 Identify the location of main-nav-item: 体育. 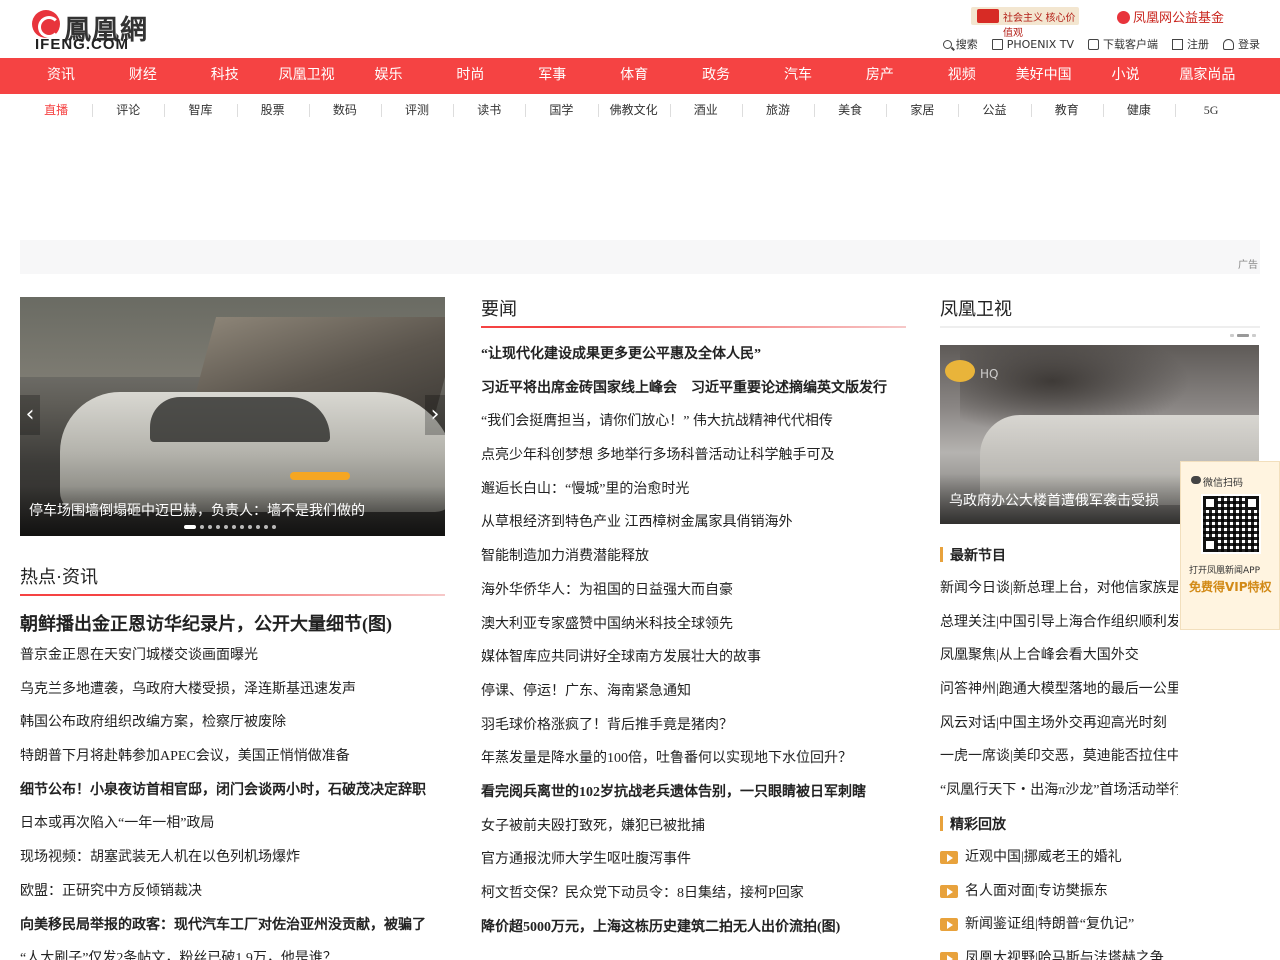
(634, 76).